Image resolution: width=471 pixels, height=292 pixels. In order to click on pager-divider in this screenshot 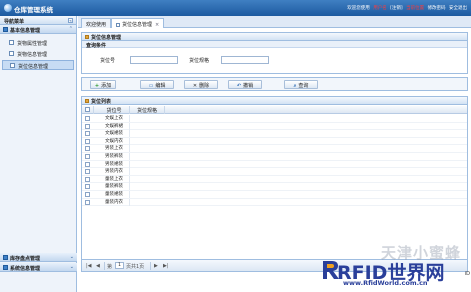, I will do `click(150, 266)`.